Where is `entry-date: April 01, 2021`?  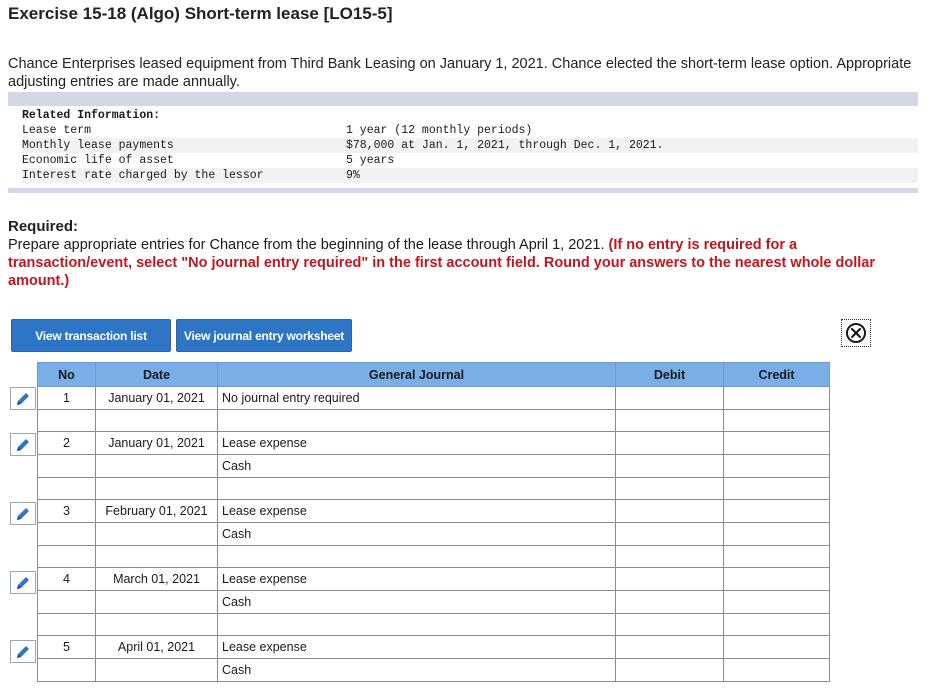 entry-date: April 01, 2021 is located at coordinates (156, 647).